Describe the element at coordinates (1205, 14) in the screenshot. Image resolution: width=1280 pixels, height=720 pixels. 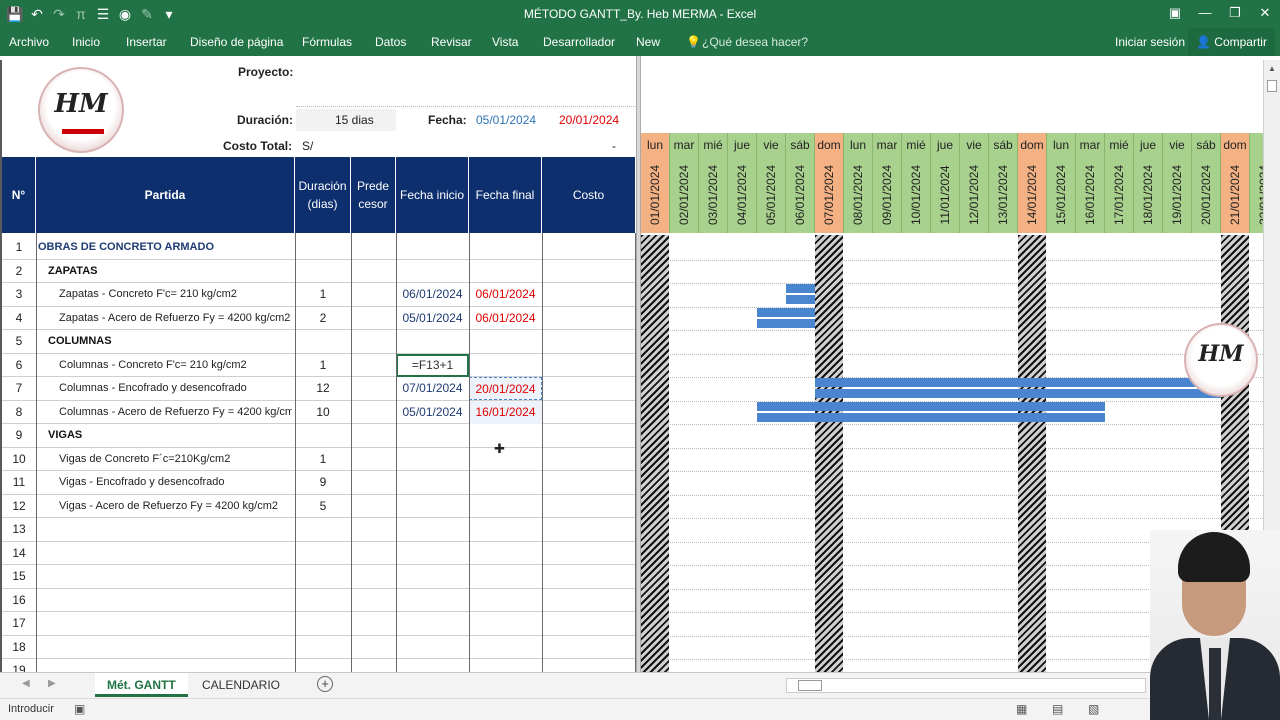
I see `minimize-icon: —` at that location.